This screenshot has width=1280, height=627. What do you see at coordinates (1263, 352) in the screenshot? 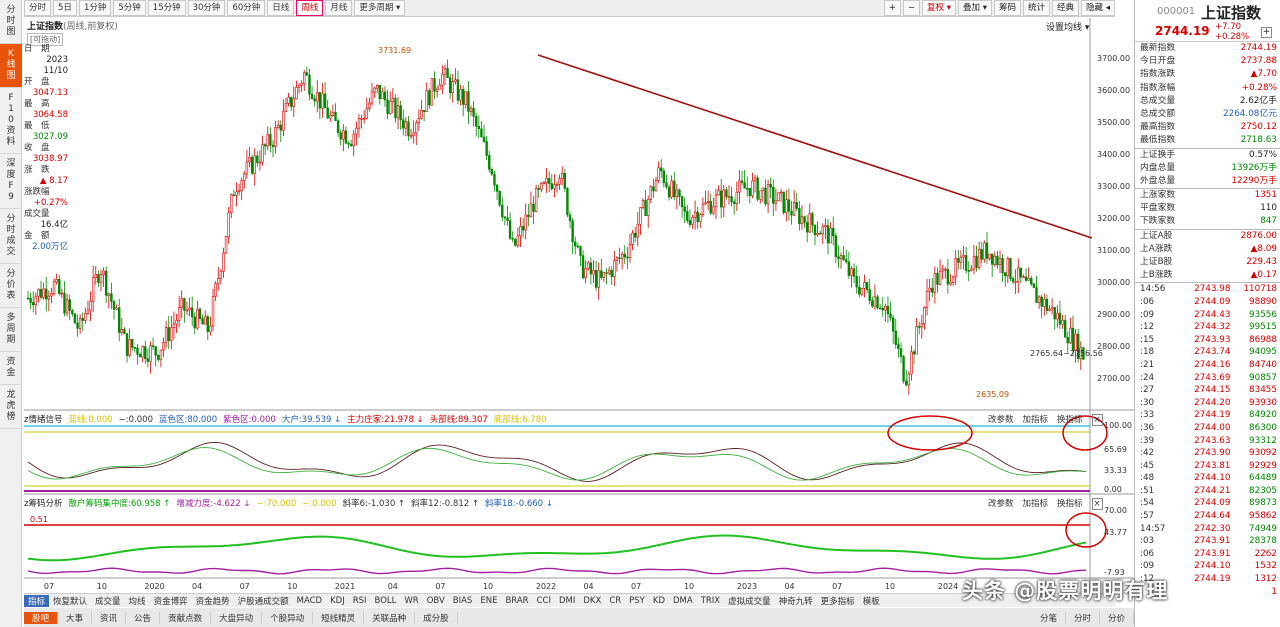
I see `tick-volume-5: 94095` at bounding box center [1263, 352].